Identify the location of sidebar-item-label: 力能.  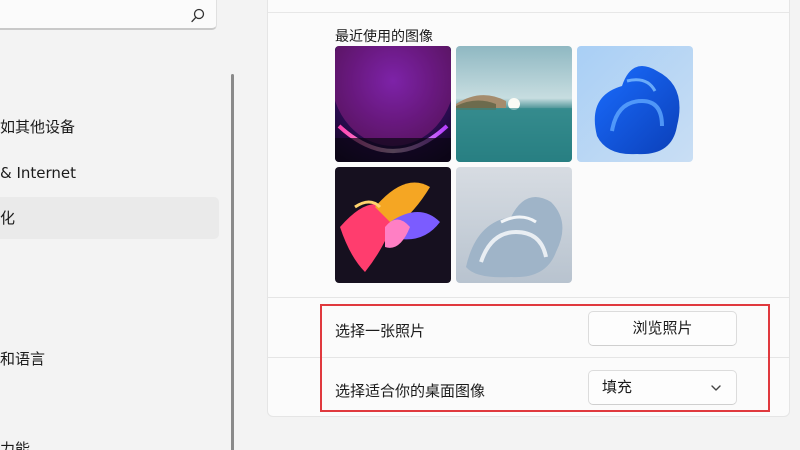
(15, 445).